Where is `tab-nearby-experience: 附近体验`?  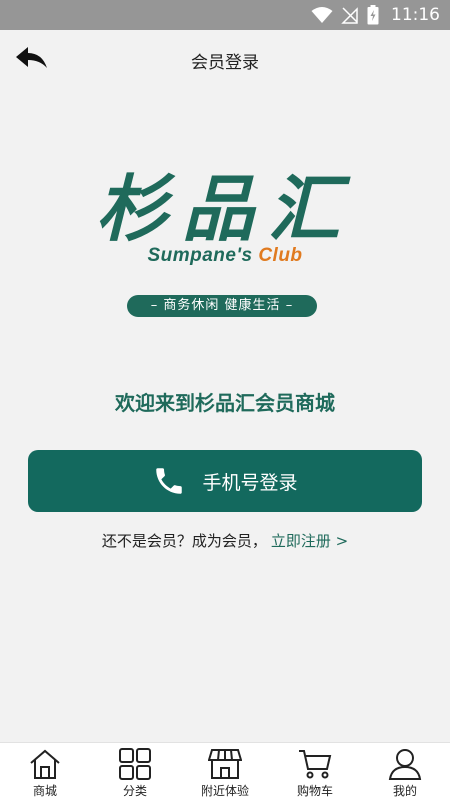 tab-nearby-experience: 附近体验 is located at coordinates (225, 771).